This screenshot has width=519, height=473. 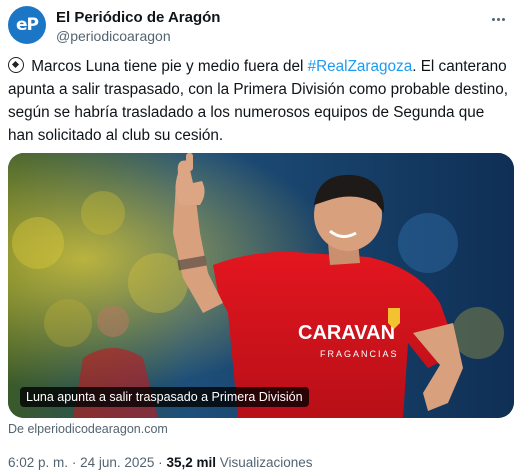 What do you see at coordinates (266, 462) in the screenshot?
I see `views-label: Visualizaciones` at bounding box center [266, 462].